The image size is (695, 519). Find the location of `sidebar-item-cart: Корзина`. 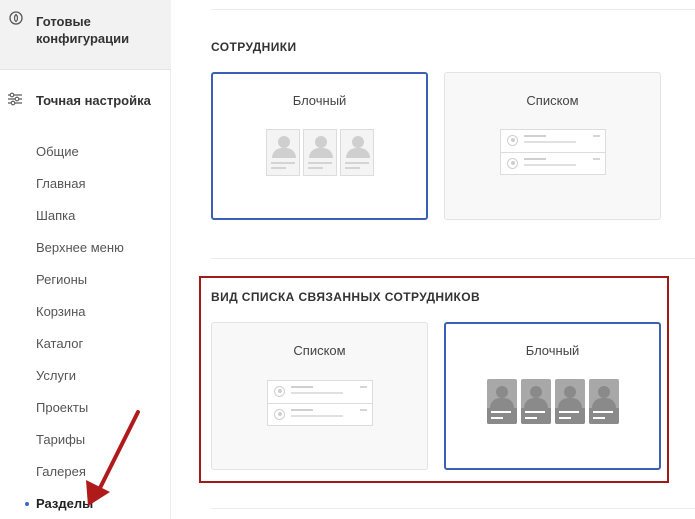

sidebar-item-cart: Корзина is located at coordinates (61, 312).